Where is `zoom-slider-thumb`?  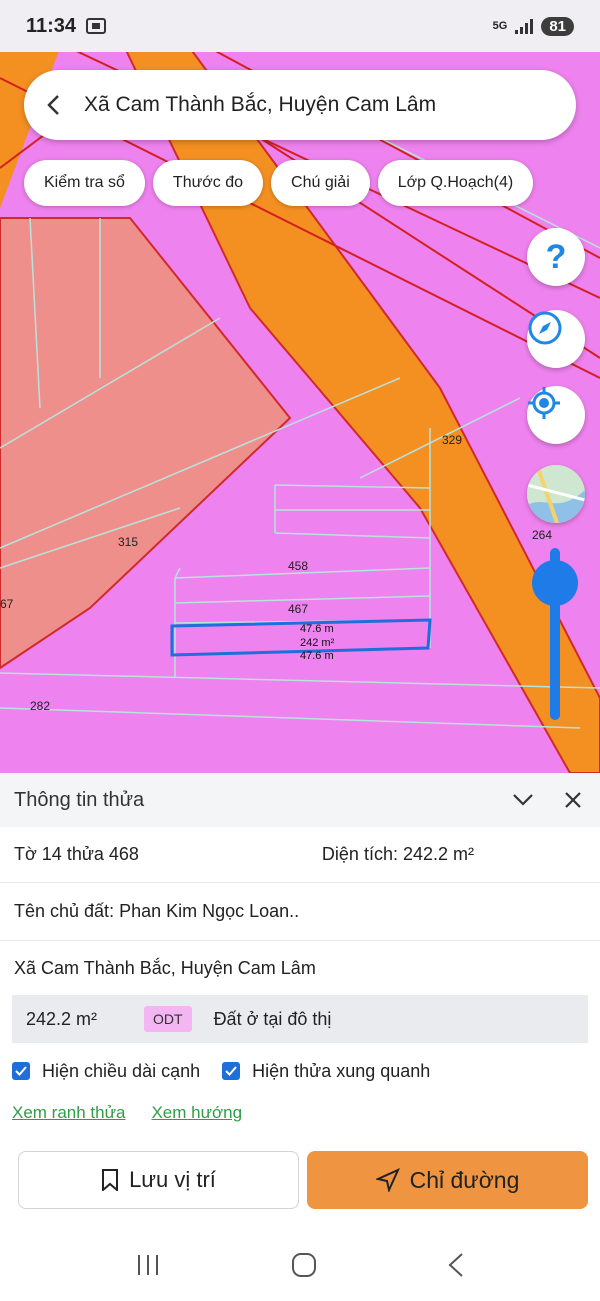
zoom-slider-thumb is located at coordinates (555, 583).